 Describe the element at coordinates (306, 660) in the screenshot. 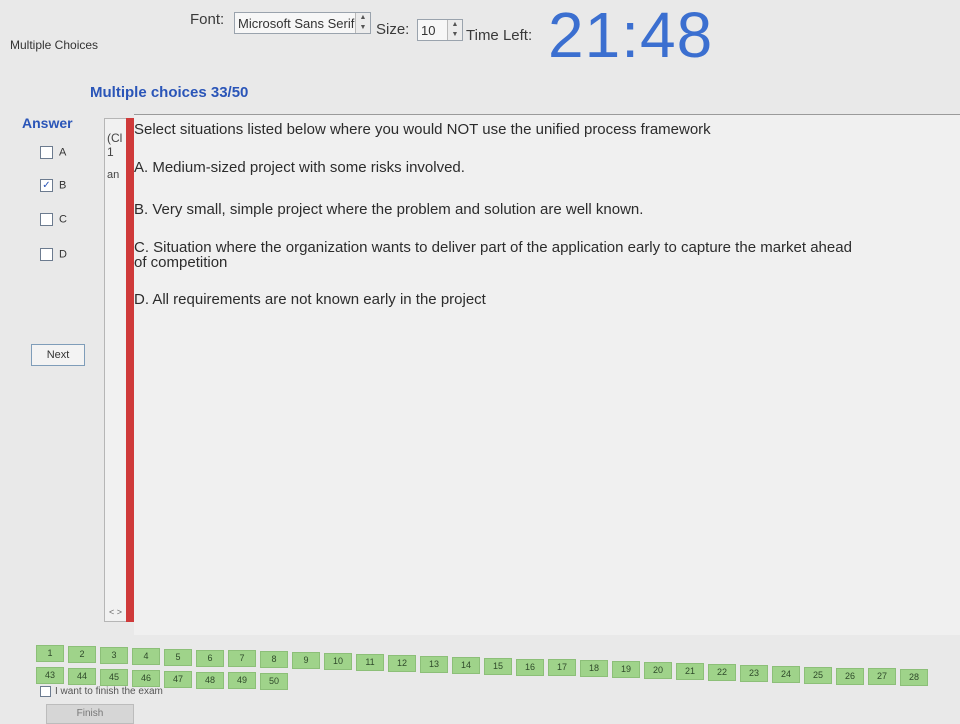

I see `question-page-button: 9` at that location.